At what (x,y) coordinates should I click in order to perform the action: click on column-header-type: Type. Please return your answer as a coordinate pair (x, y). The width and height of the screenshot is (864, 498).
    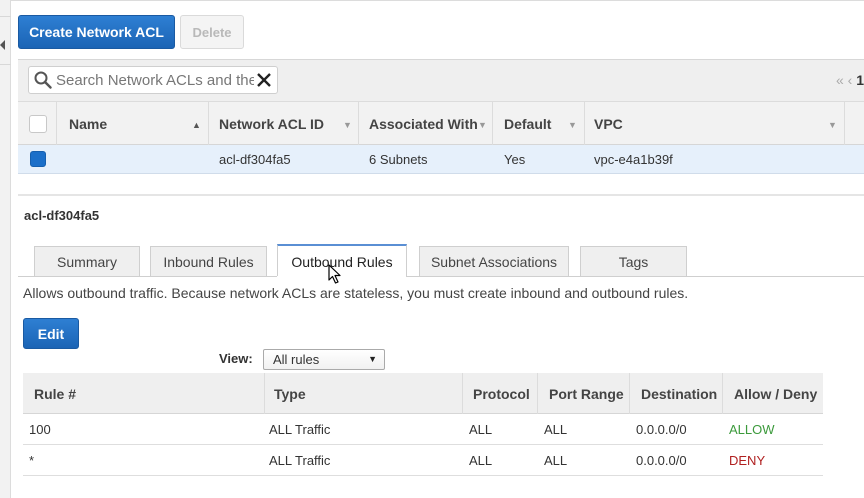
    Looking at the image, I should click on (290, 393).